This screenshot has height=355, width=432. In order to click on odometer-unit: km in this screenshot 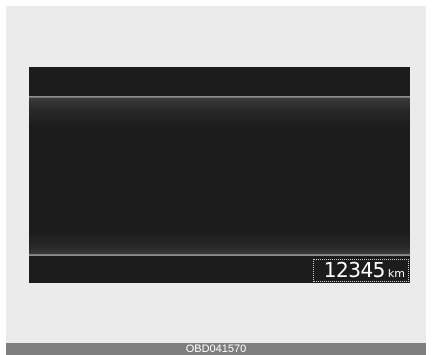, I will do `click(396, 273)`.